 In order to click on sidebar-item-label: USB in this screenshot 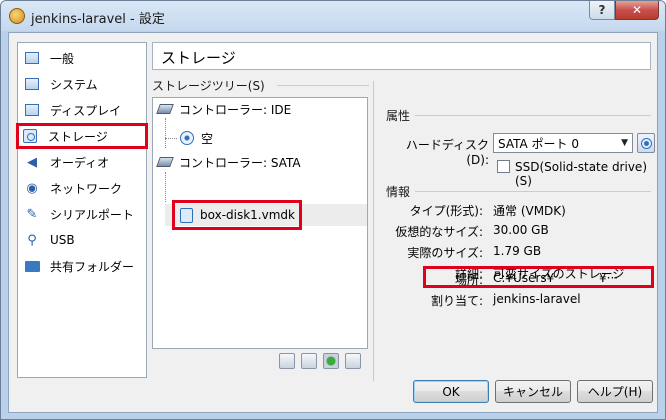, I will do `click(62, 240)`.